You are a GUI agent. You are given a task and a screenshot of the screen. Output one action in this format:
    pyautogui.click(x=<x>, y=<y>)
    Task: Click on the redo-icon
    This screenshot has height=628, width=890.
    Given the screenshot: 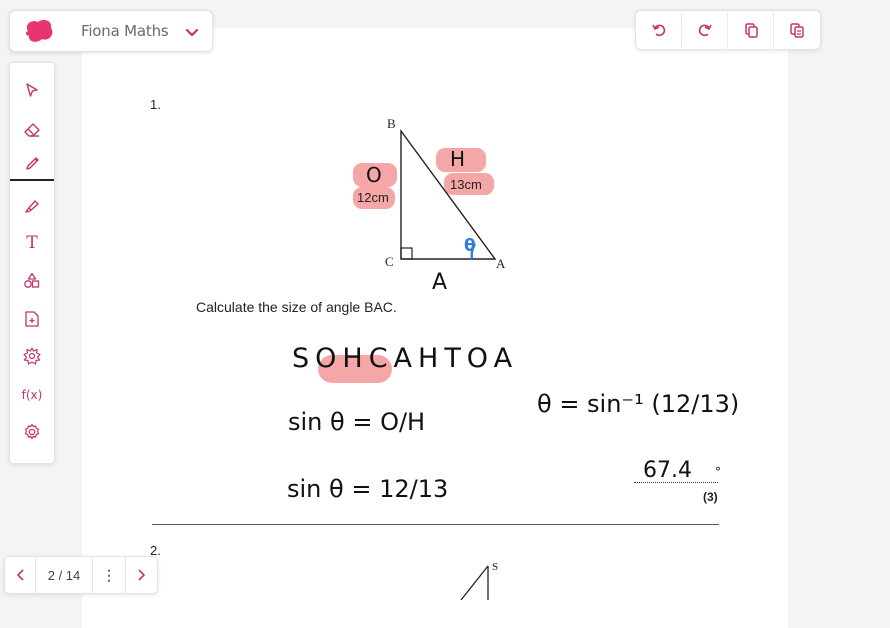 What is the action you would take?
    pyautogui.click(x=705, y=30)
    